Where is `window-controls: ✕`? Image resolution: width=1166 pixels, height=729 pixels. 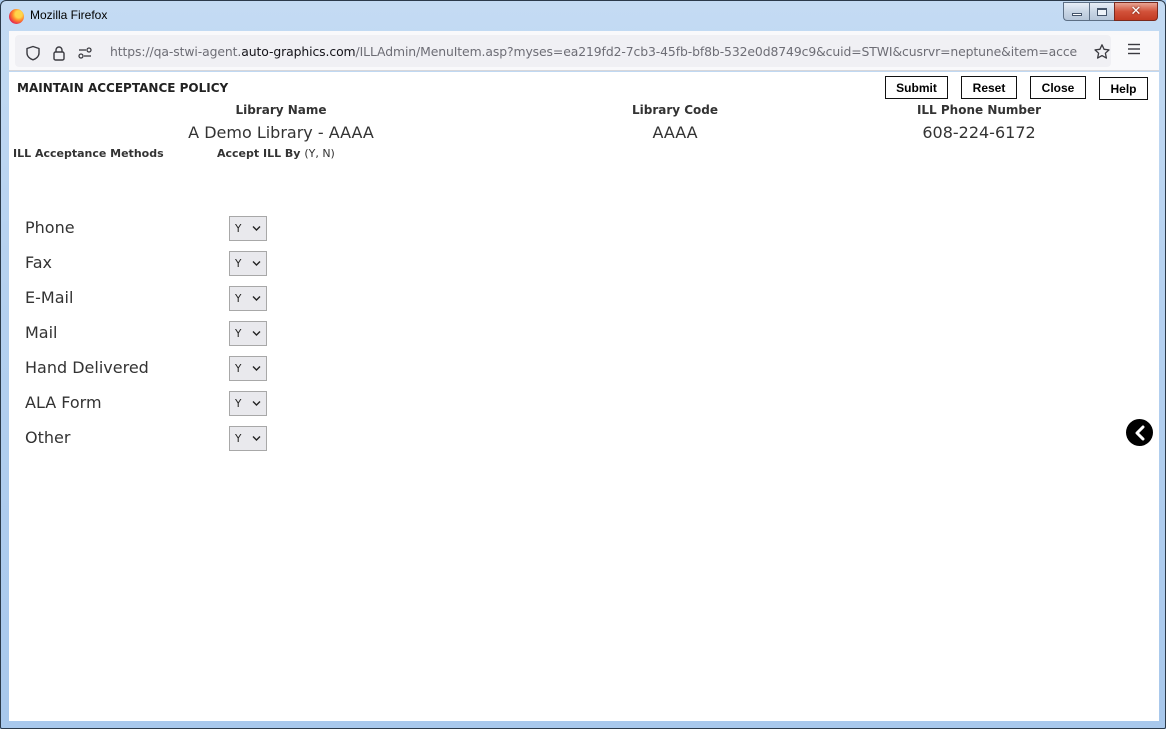
window-controls: ✕ is located at coordinates (1110, 11).